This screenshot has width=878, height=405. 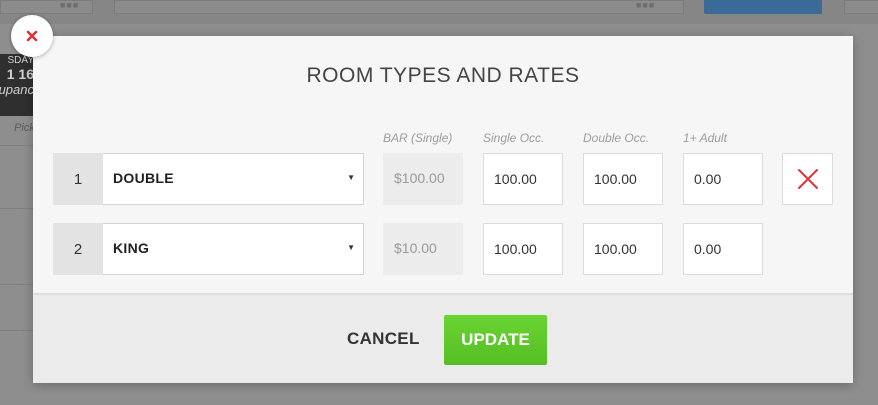 What do you see at coordinates (78, 249) in the screenshot?
I see `row-number: 2` at bounding box center [78, 249].